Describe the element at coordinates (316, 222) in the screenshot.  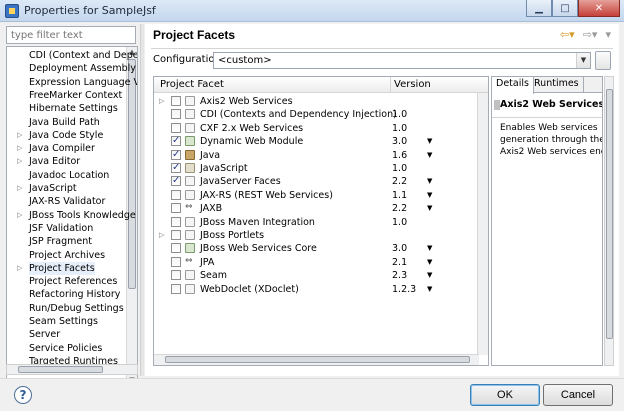
I see `facet-row: JBoss Maven Integration 1.0` at that location.